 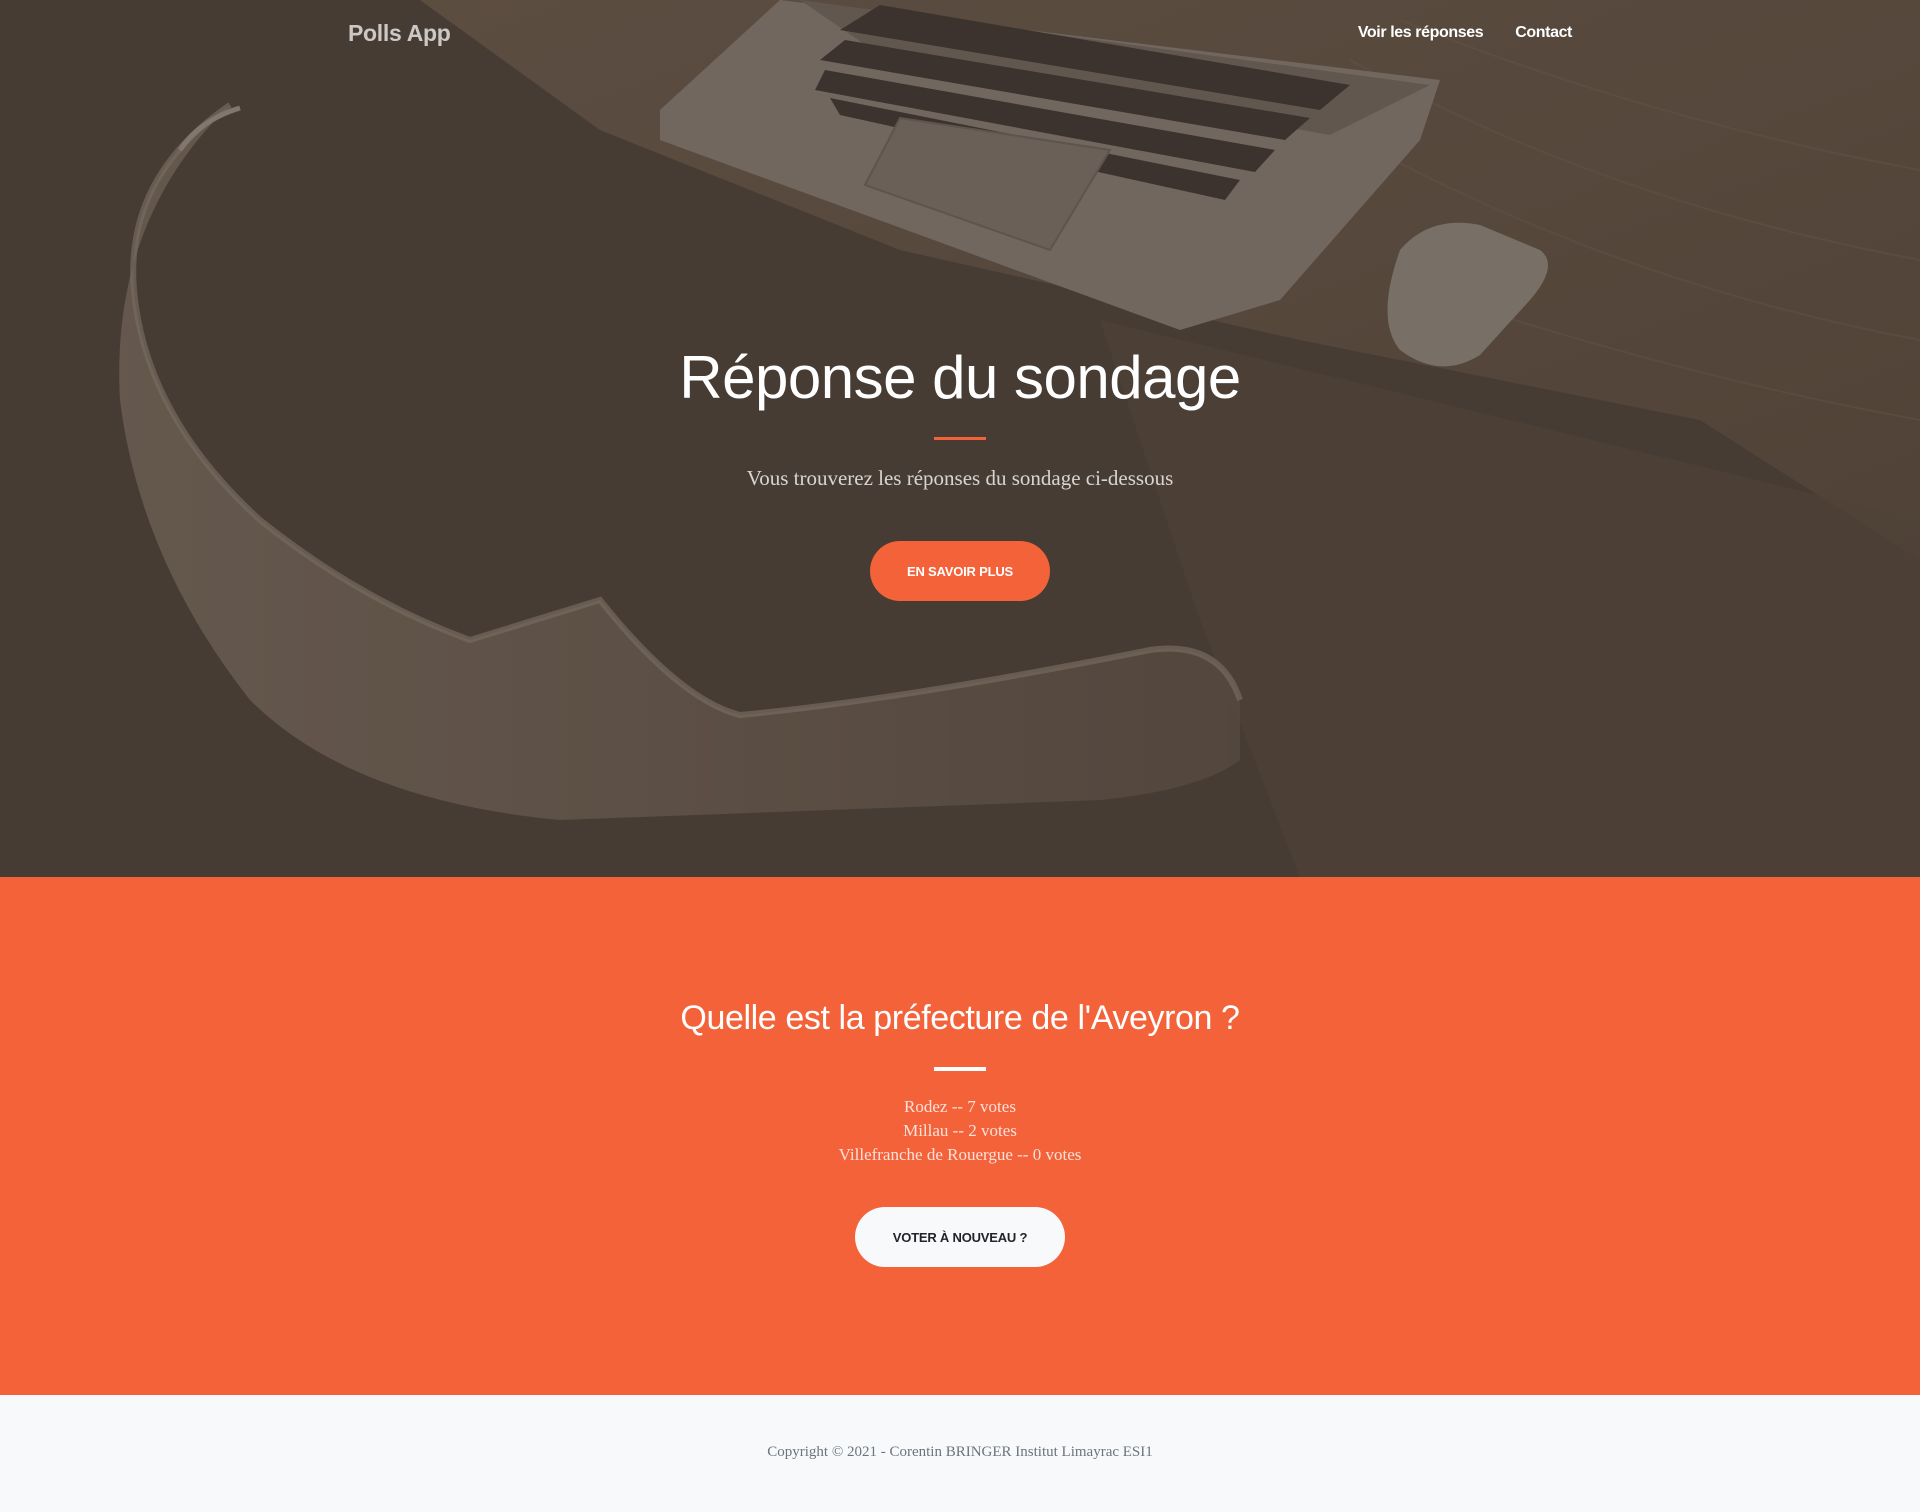 What do you see at coordinates (1421, 33) in the screenshot?
I see `nav-link-voir-les-reponses: Voir les réponses` at bounding box center [1421, 33].